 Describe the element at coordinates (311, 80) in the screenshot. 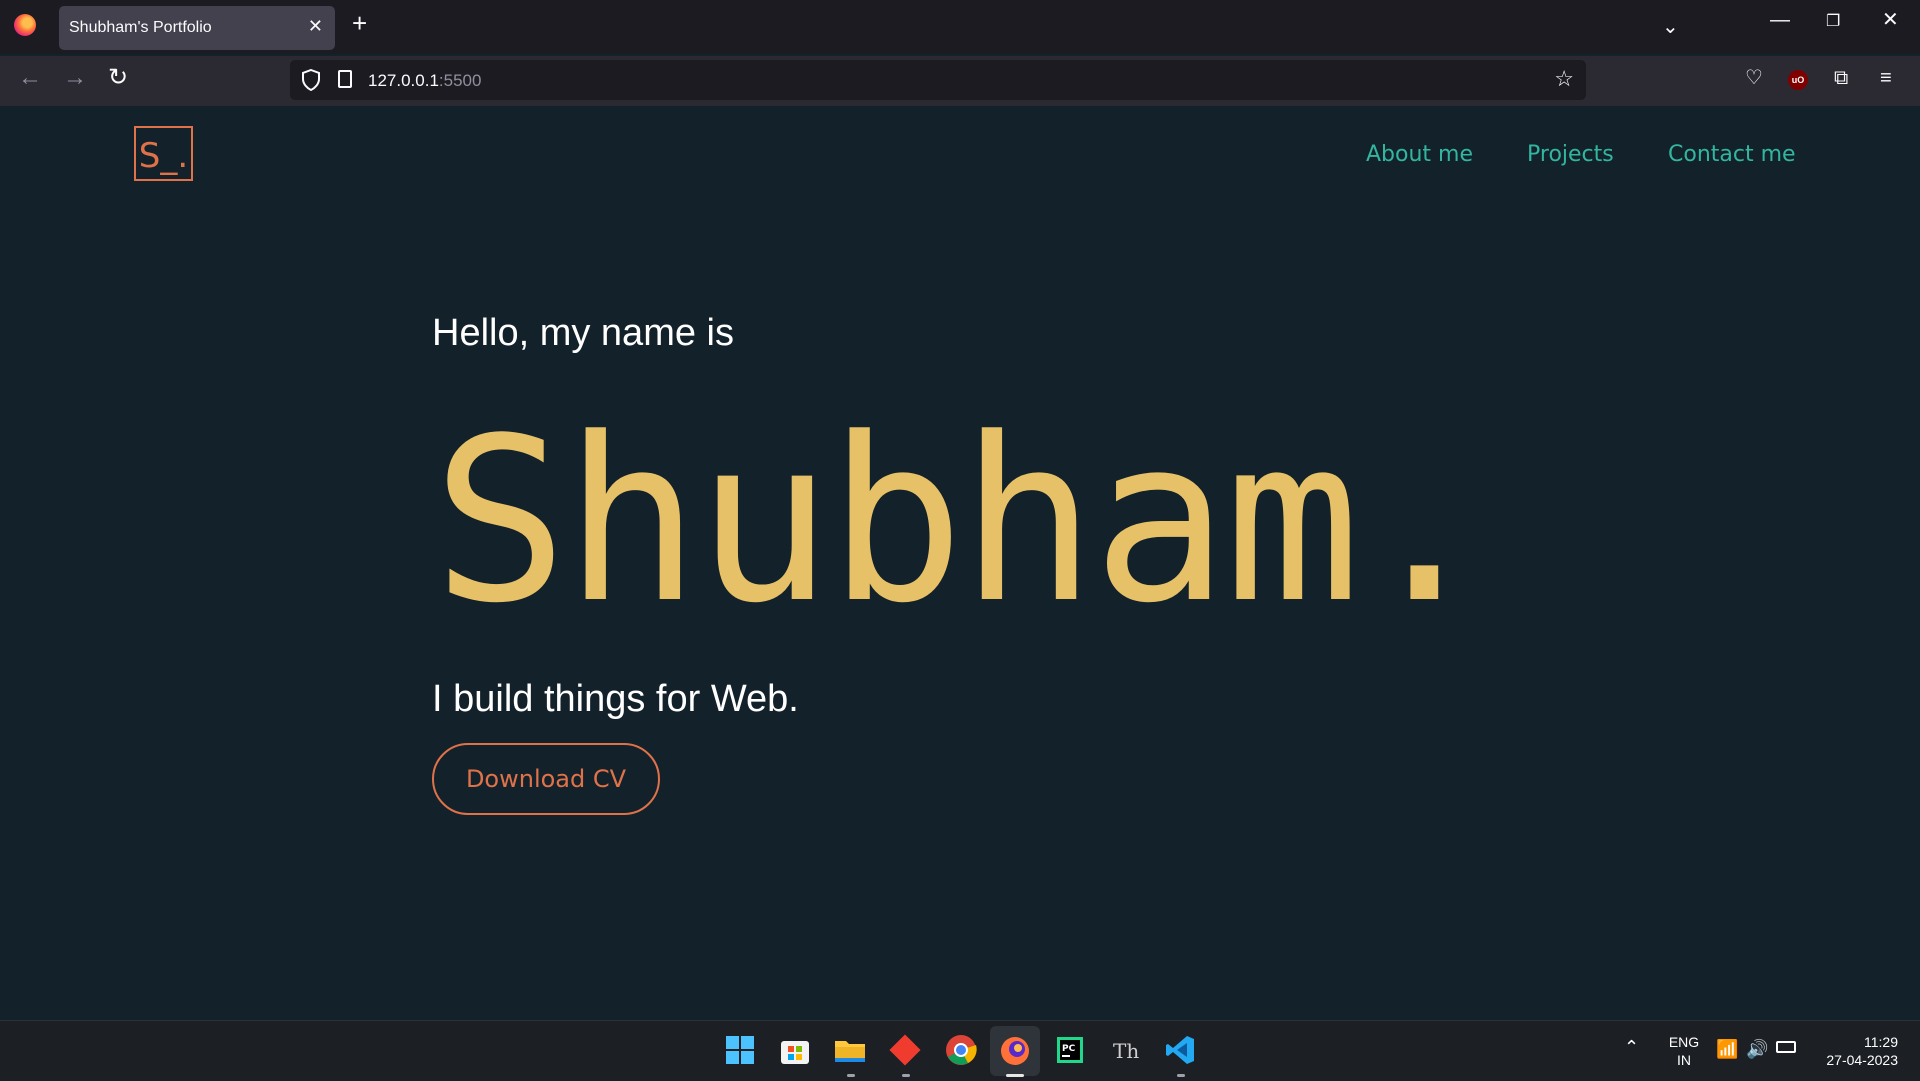

I see `shield-icon` at that location.